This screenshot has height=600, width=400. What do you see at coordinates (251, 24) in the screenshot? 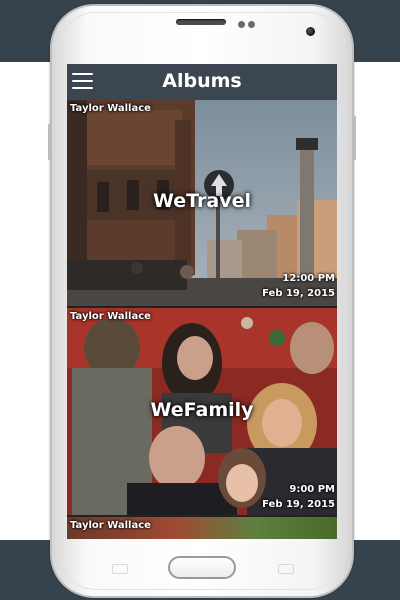
I see `light-sensor` at bounding box center [251, 24].